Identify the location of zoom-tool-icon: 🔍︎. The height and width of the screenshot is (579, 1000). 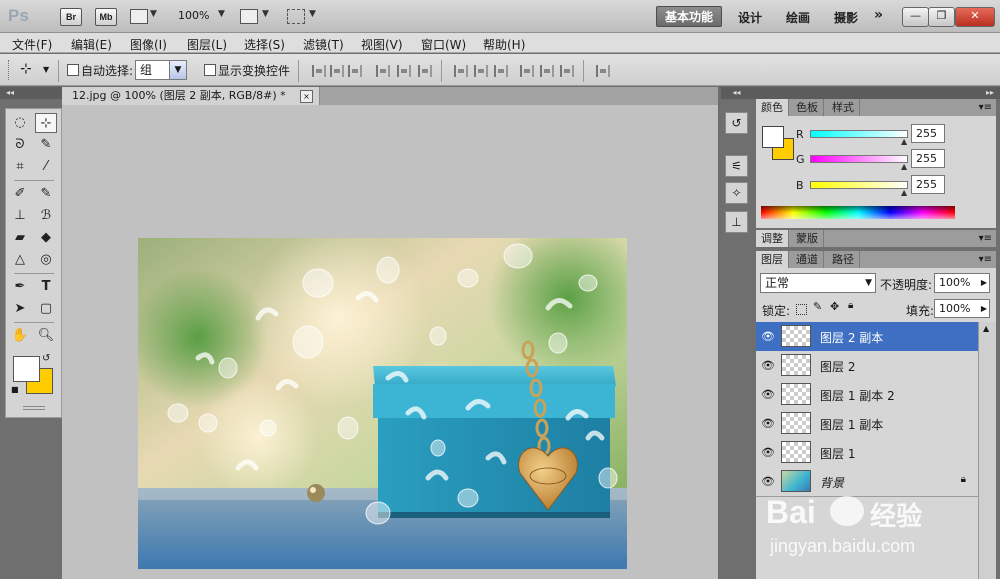
(46, 336).